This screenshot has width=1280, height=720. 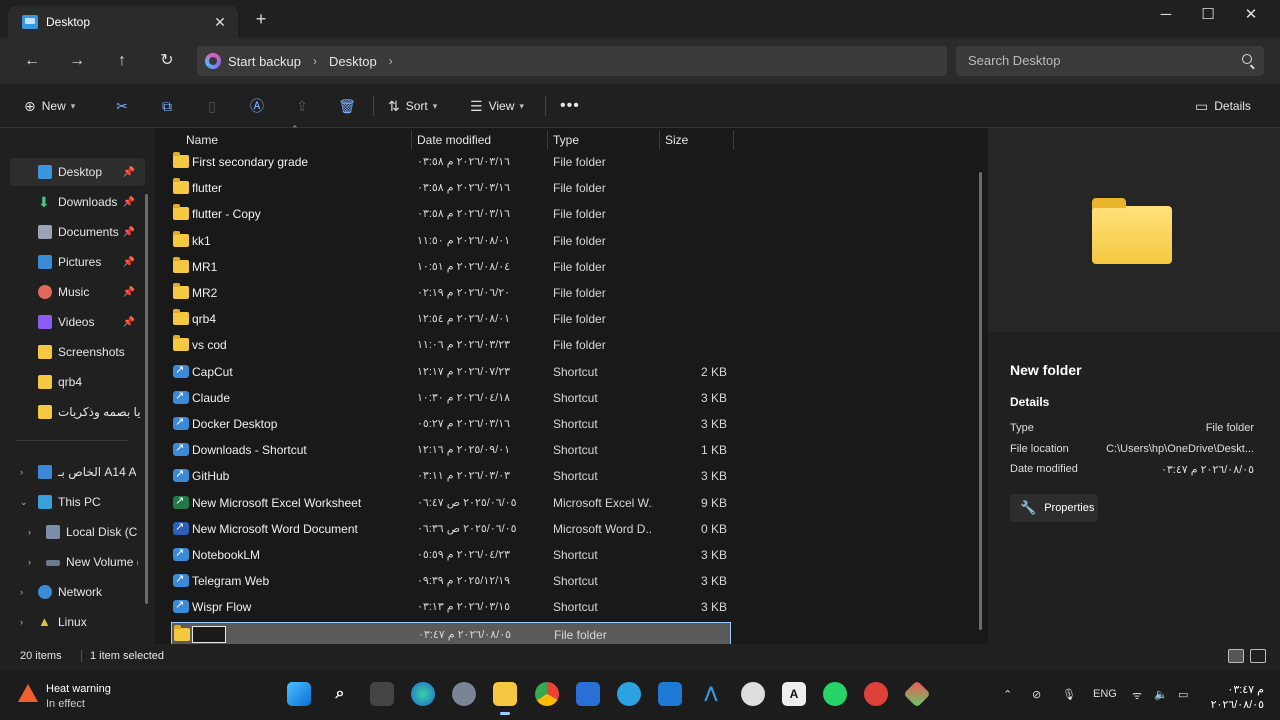 I want to click on file-row: Claude ٢٠٢٦/٠٤/١٨ م ١٠:٣٠ Shortcut 3 KB, so click(x=451, y=398).